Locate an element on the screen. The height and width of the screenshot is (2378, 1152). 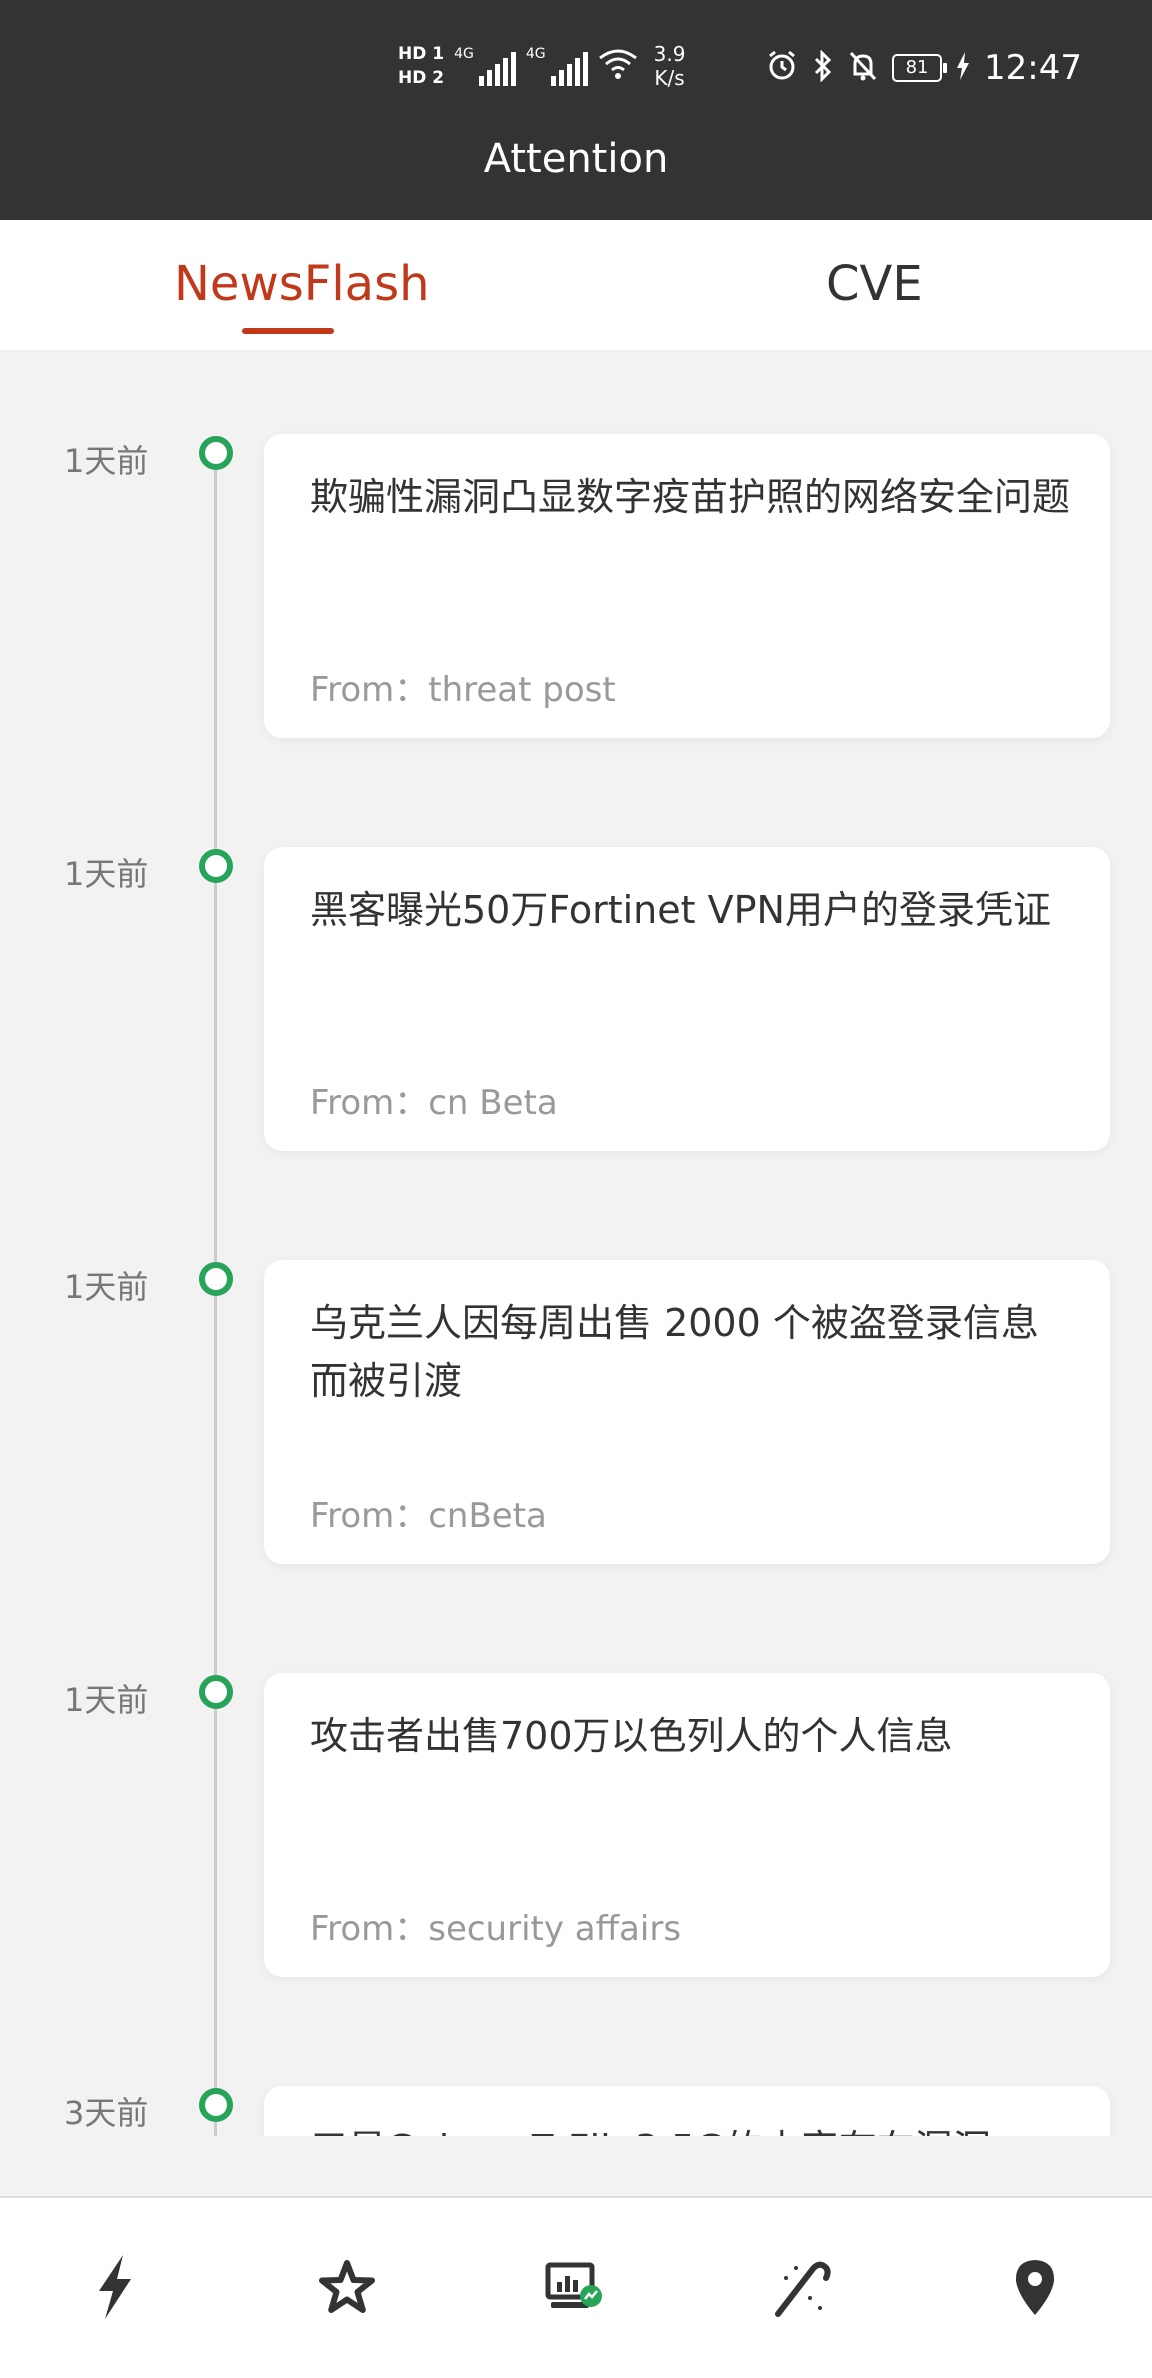
sim-indicators: HD 1 HD 2 is located at coordinates (421, 66).